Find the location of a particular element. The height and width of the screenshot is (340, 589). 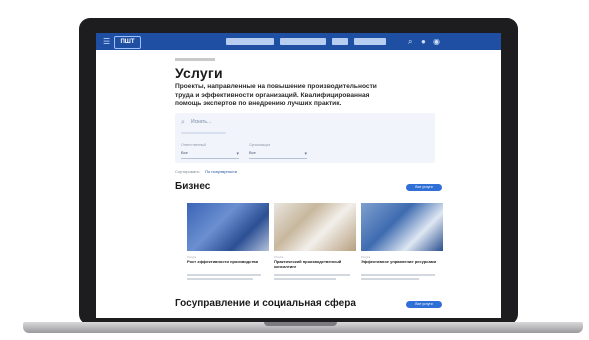

user-icon: ◉ is located at coordinates (436, 41).